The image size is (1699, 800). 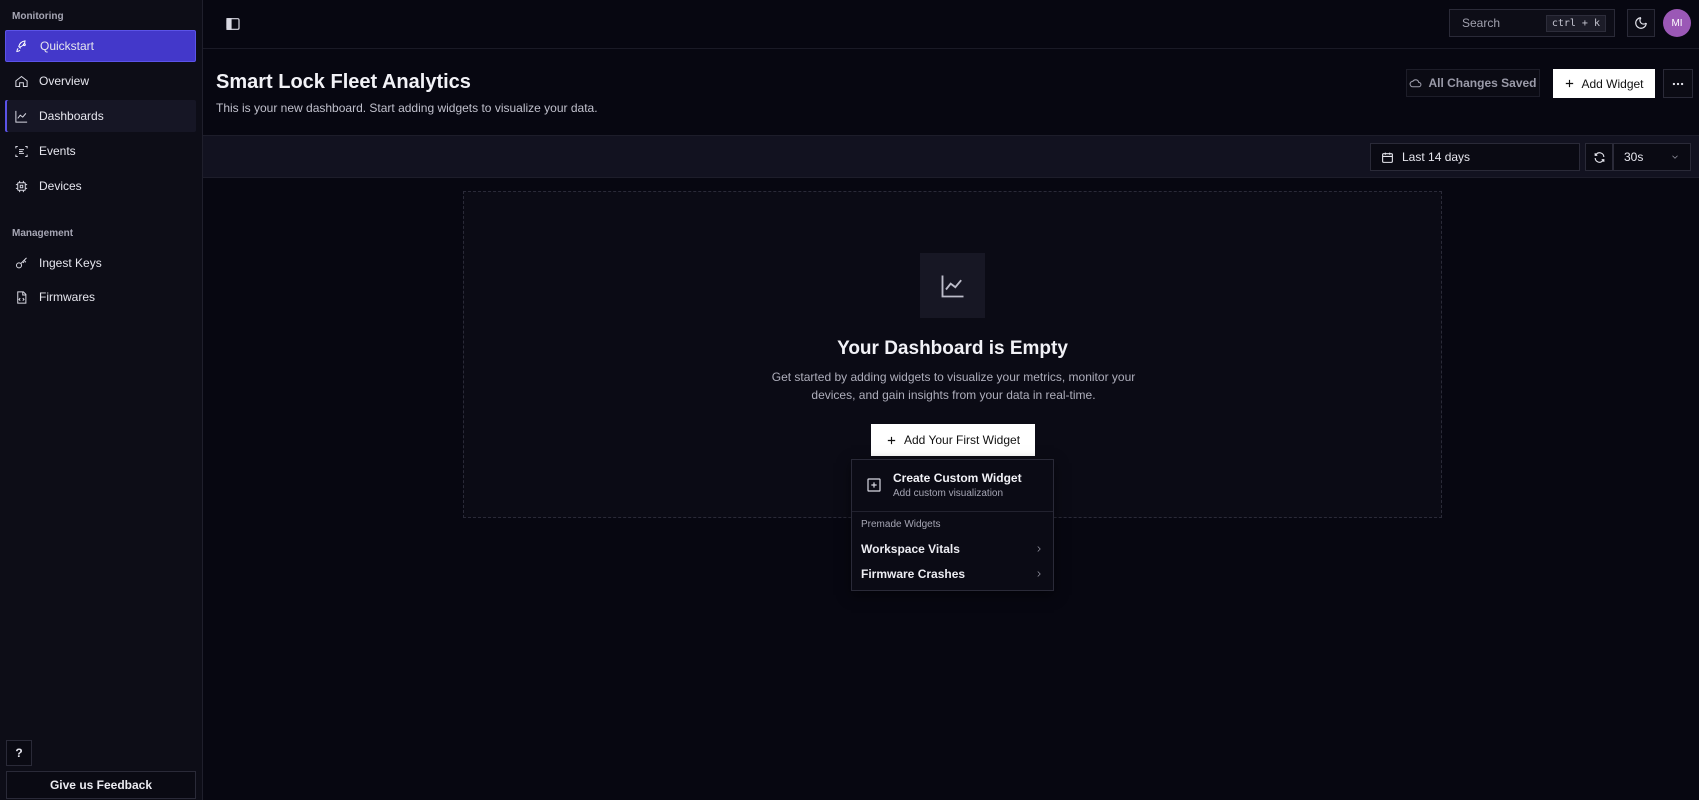 I want to click on add-first-widget-label: Add Your First Widget, so click(x=962, y=440).